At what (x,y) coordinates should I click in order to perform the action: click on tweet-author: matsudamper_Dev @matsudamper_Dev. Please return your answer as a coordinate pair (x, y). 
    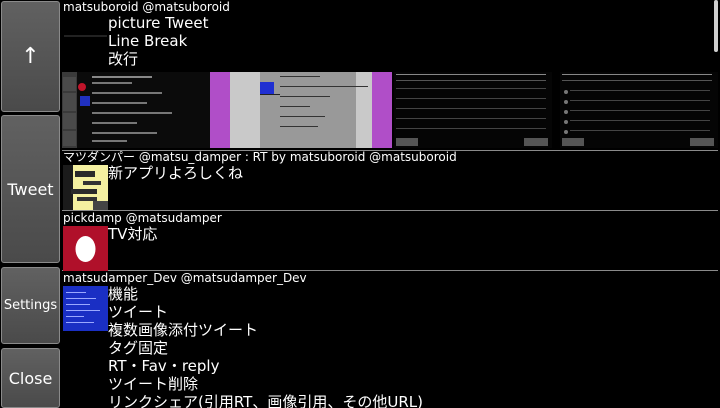
    Looking at the image, I should click on (185, 278).